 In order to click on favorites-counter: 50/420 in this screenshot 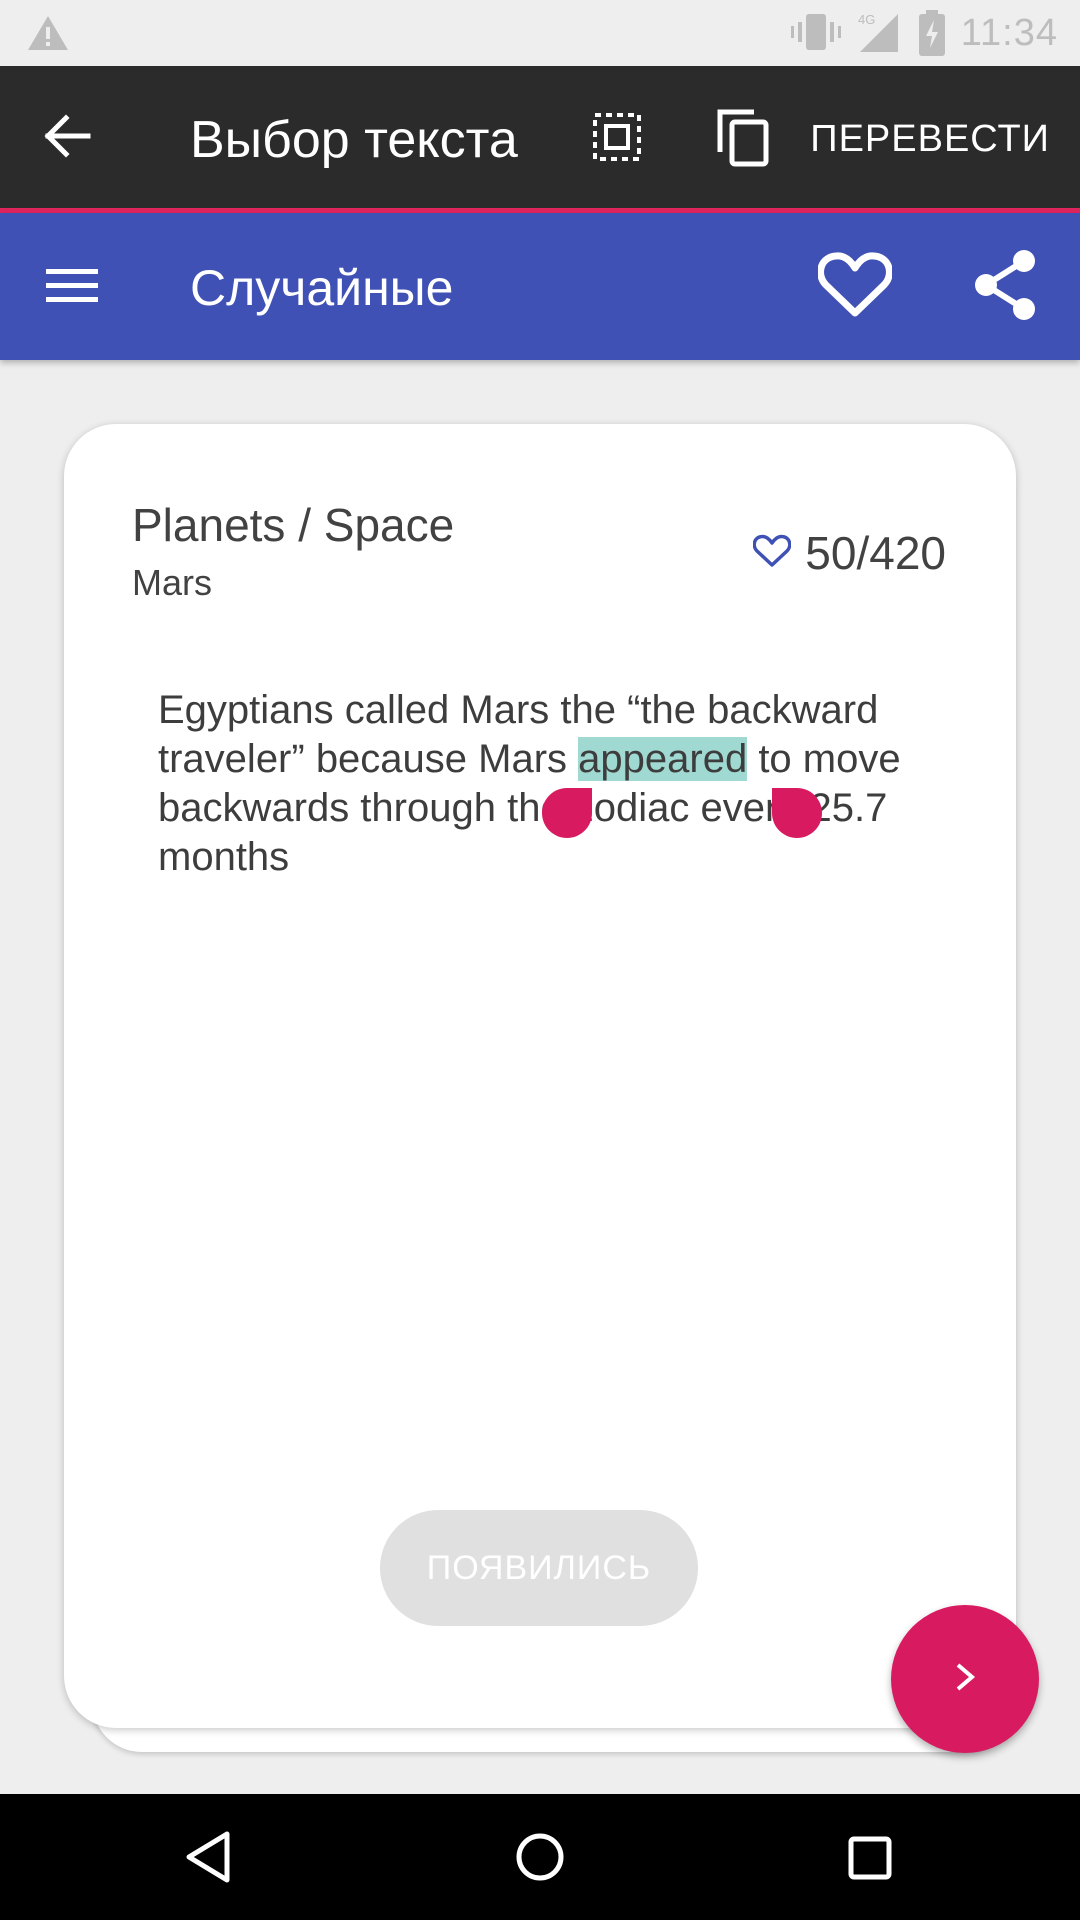, I will do `click(849, 553)`.